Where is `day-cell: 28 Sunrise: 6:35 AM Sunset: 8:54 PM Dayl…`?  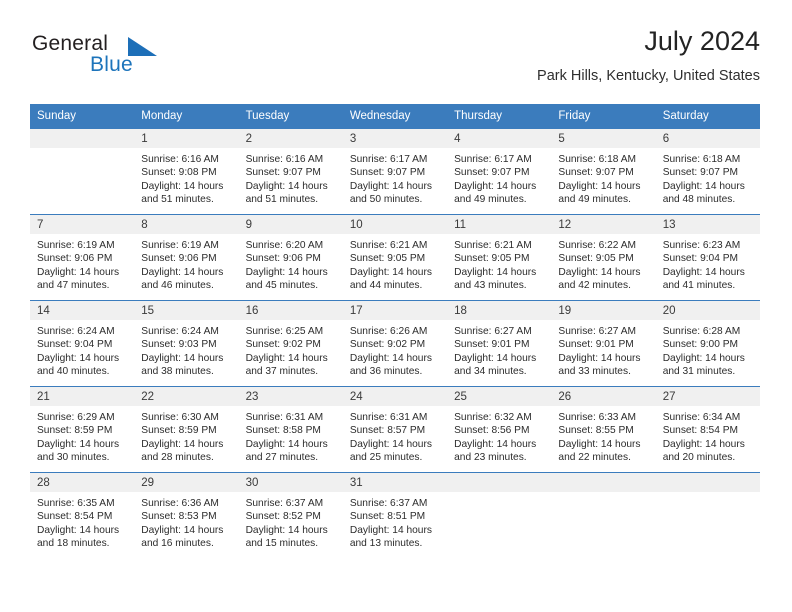 day-cell: 28 Sunrise: 6:35 AM Sunset: 8:54 PM Dayl… is located at coordinates (82, 515).